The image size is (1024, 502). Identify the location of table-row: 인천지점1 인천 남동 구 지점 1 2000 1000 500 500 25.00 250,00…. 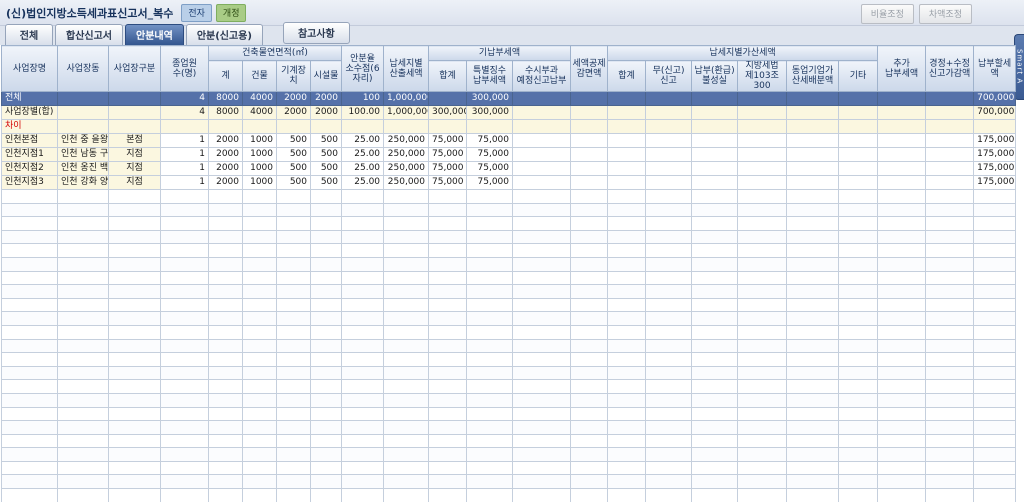
(509, 154).